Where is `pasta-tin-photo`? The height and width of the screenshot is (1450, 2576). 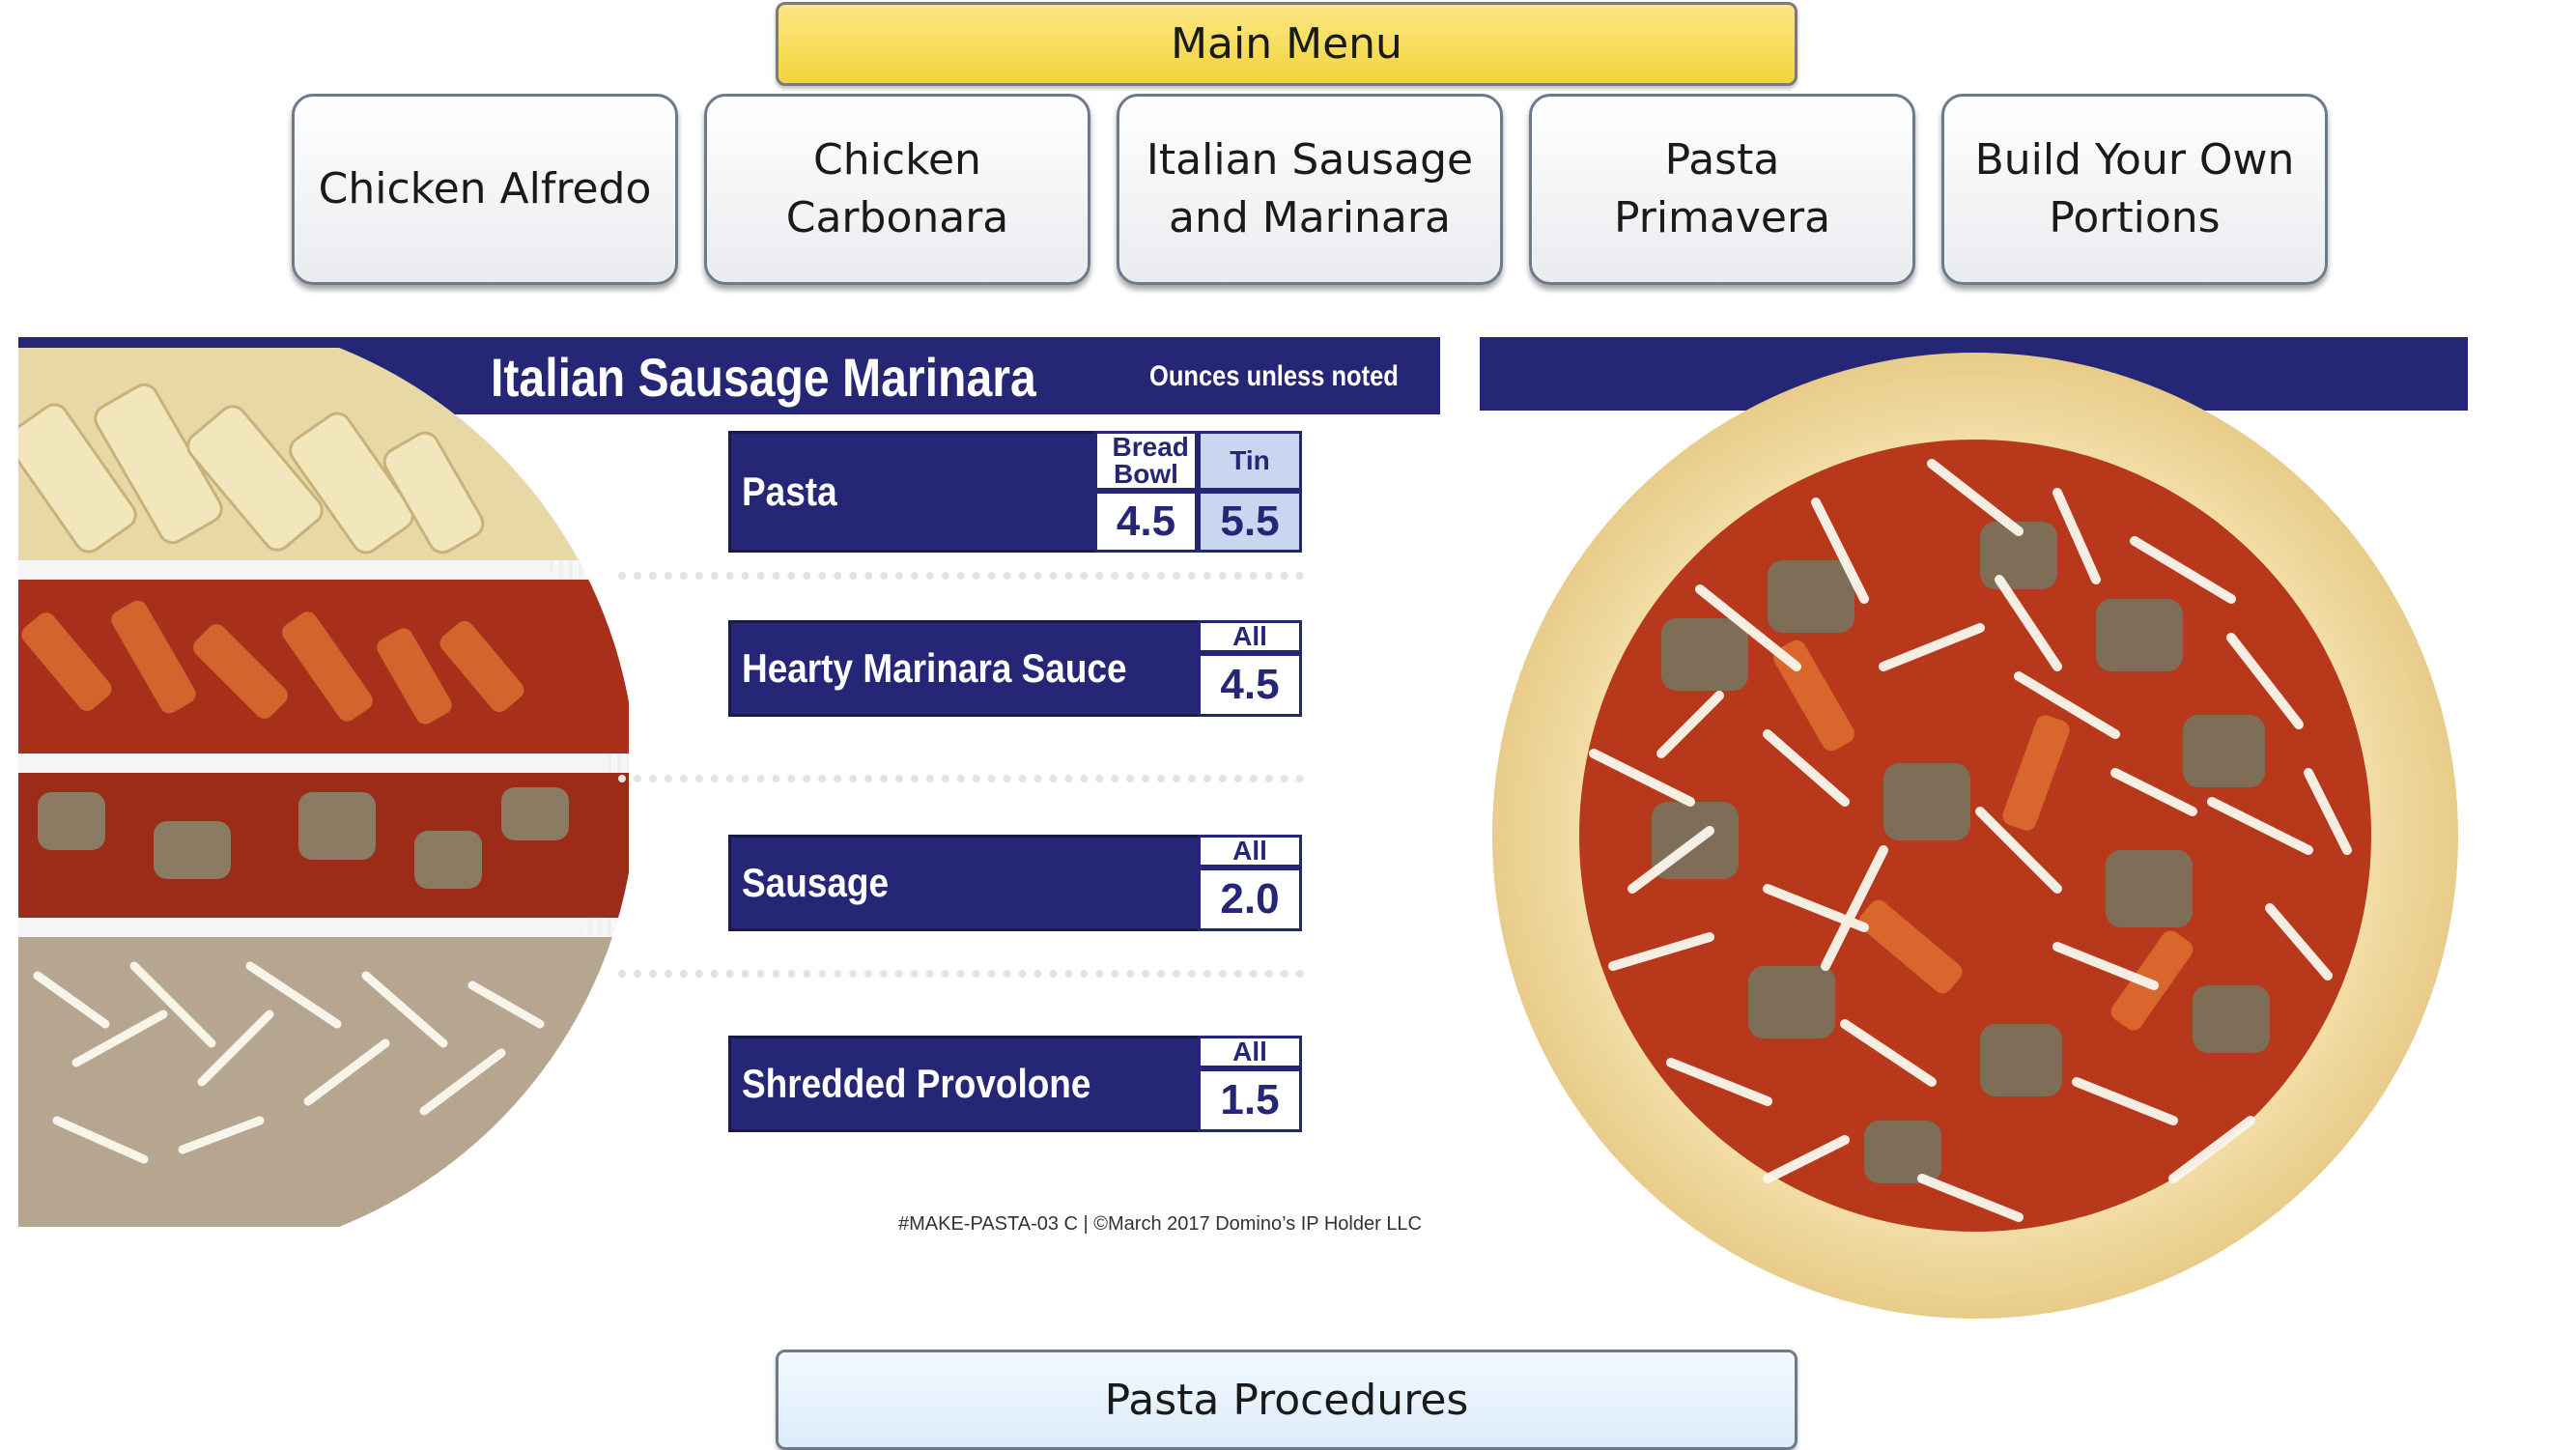 pasta-tin-photo is located at coordinates (323, 788).